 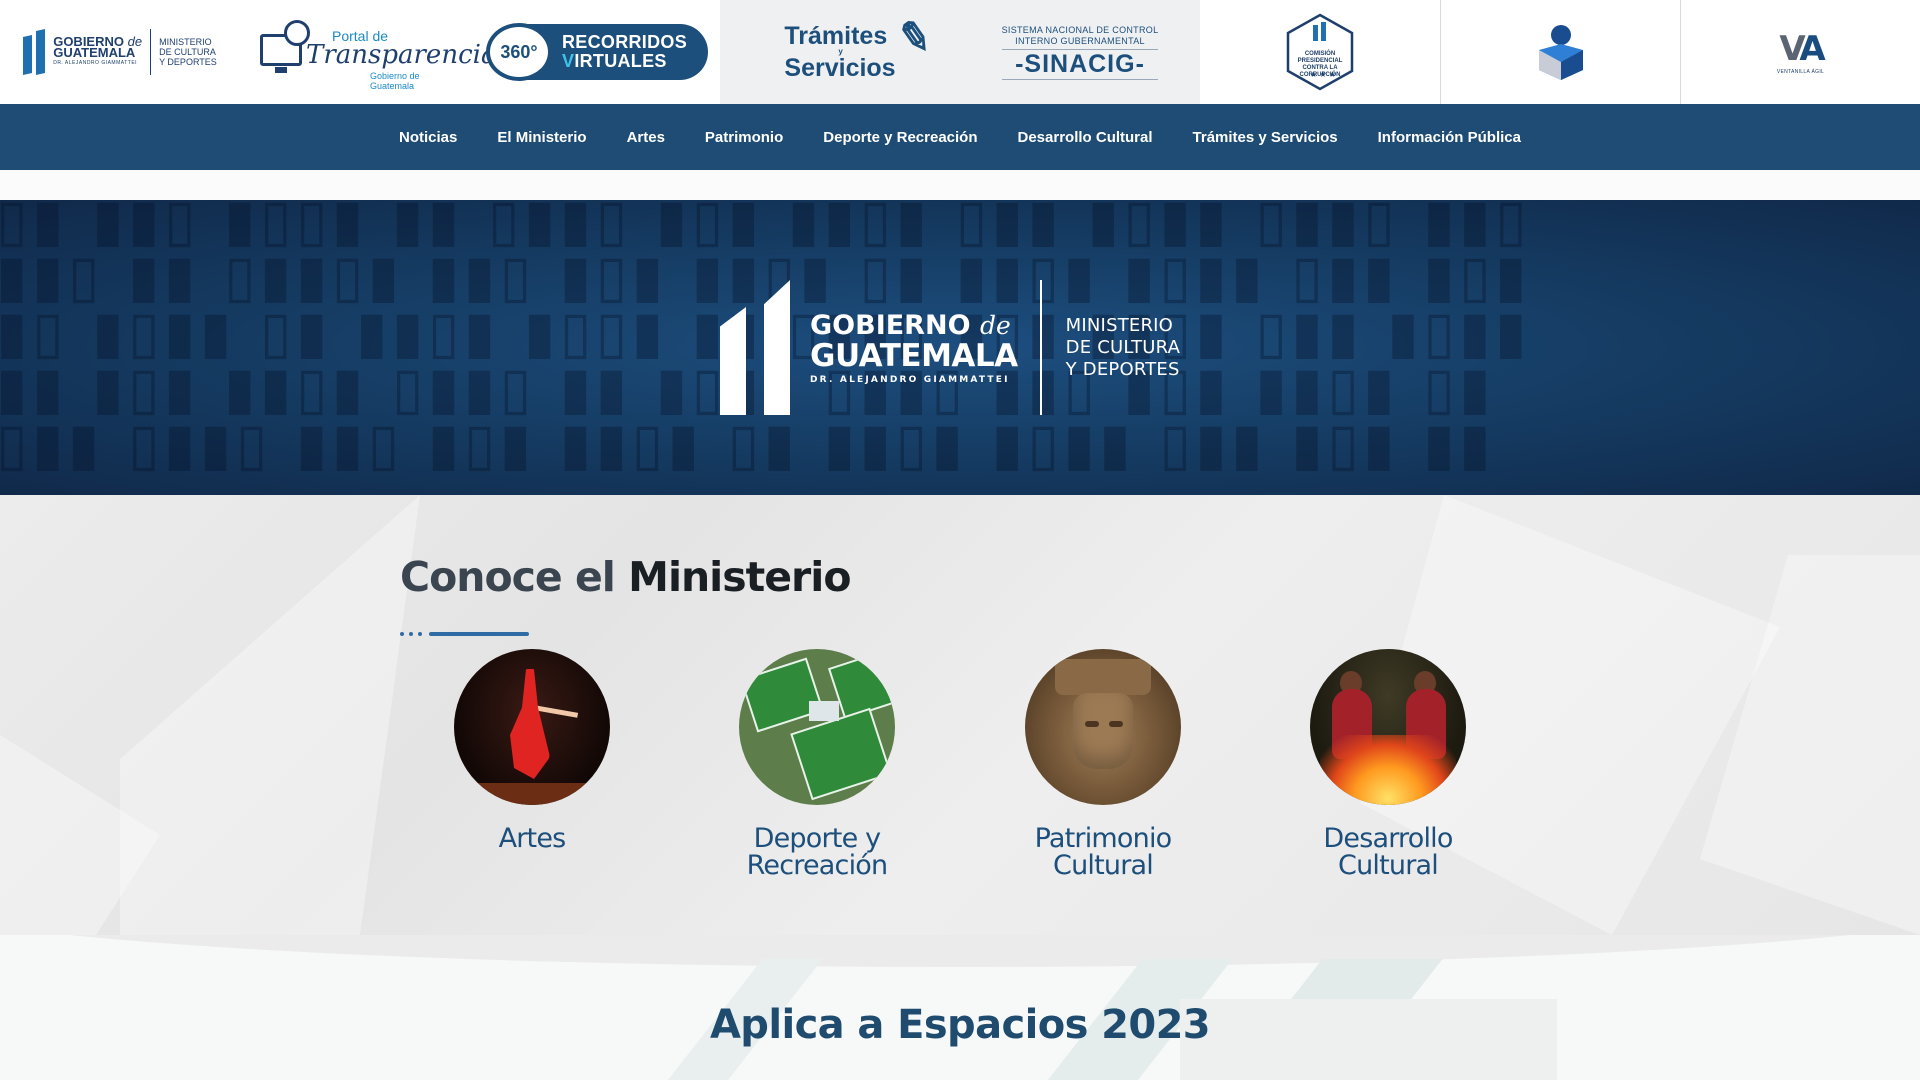 I want to click on card-patrimonio-cultural: Patrimonio Cultural, so click(x=1103, y=764).